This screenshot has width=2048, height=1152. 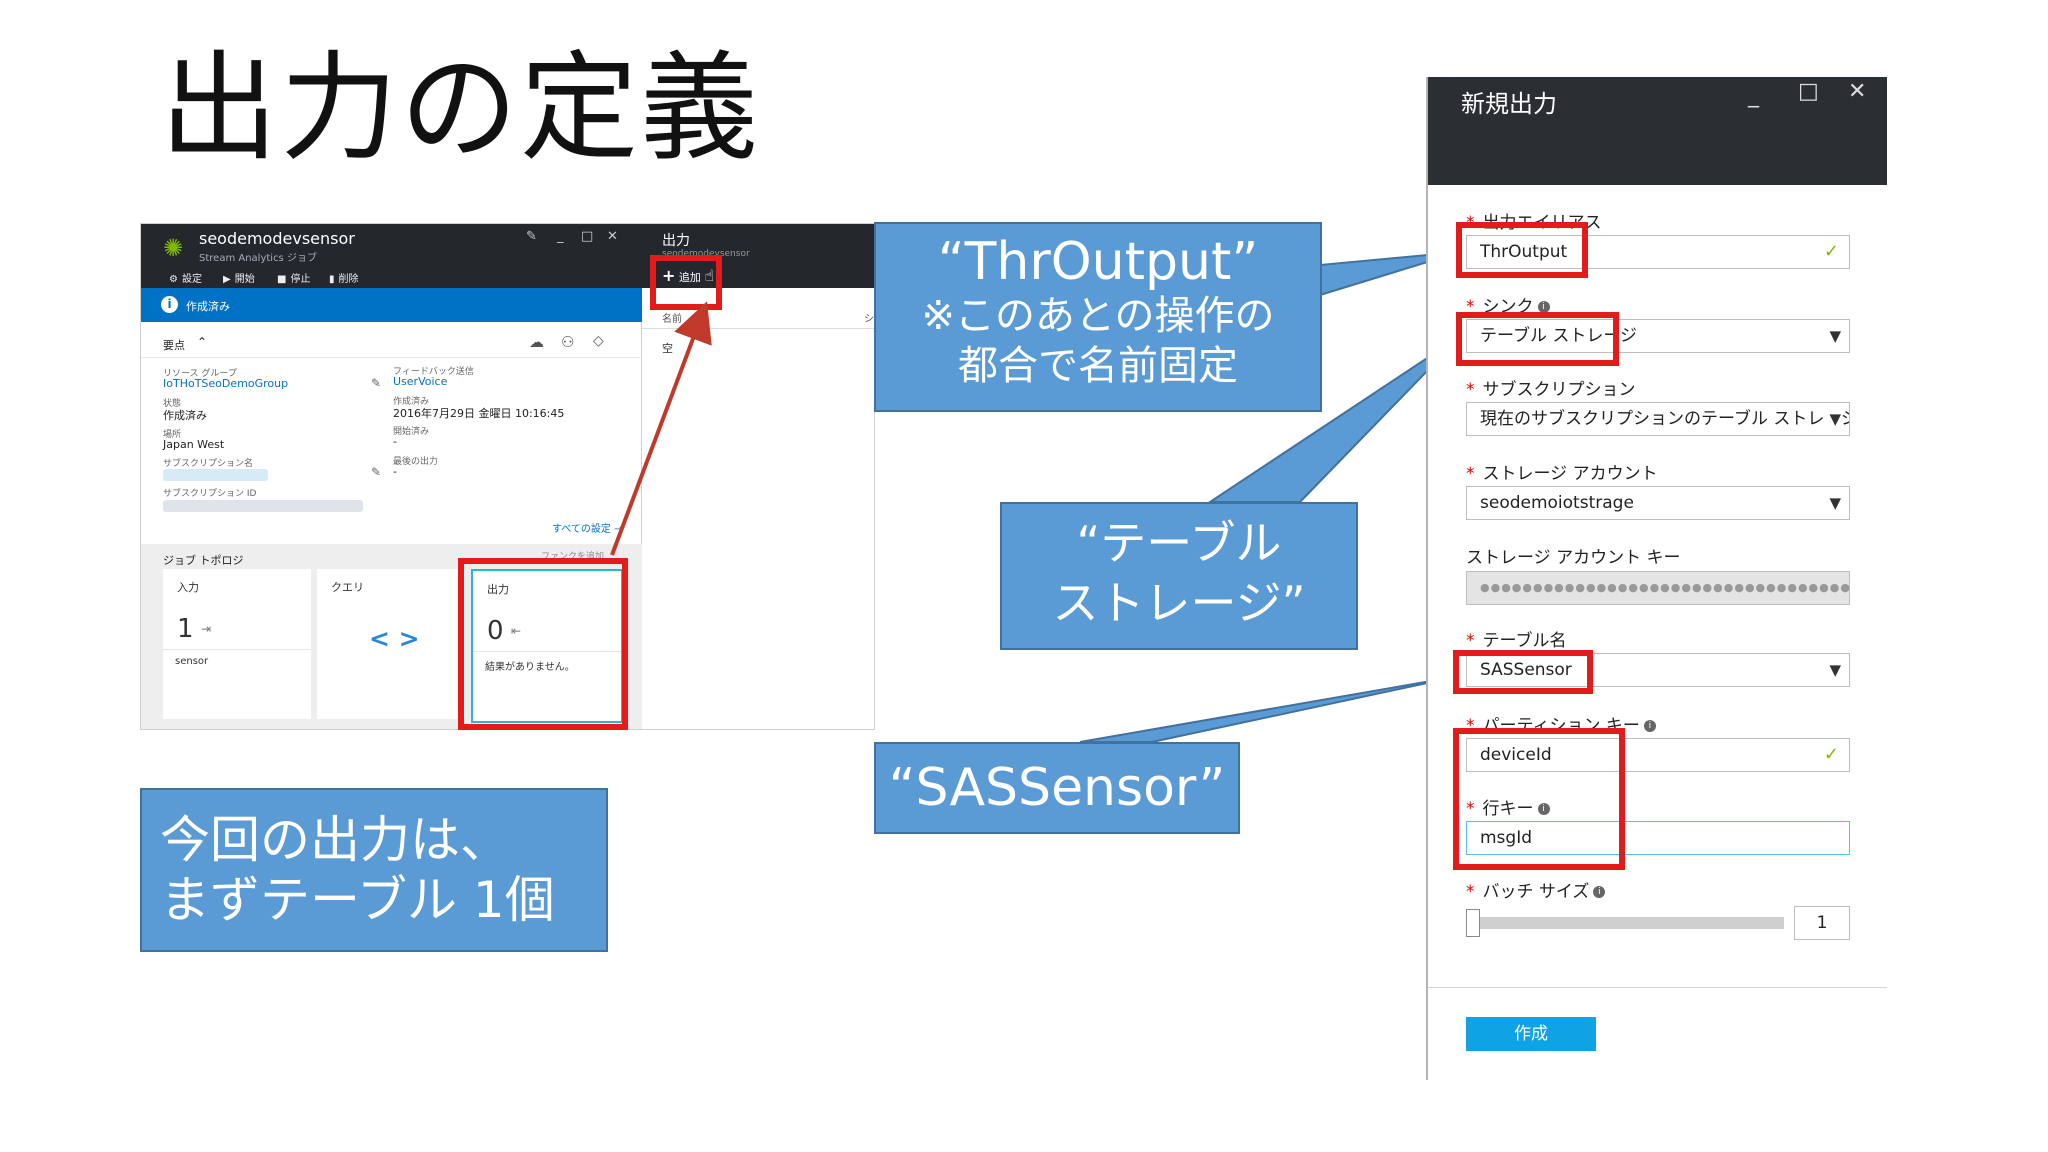 What do you see at coordinates (1573, 558) in the screenshot?
I see `storage-key-label: ストレージ アカウント キー` at bounding box center [1573, 558].